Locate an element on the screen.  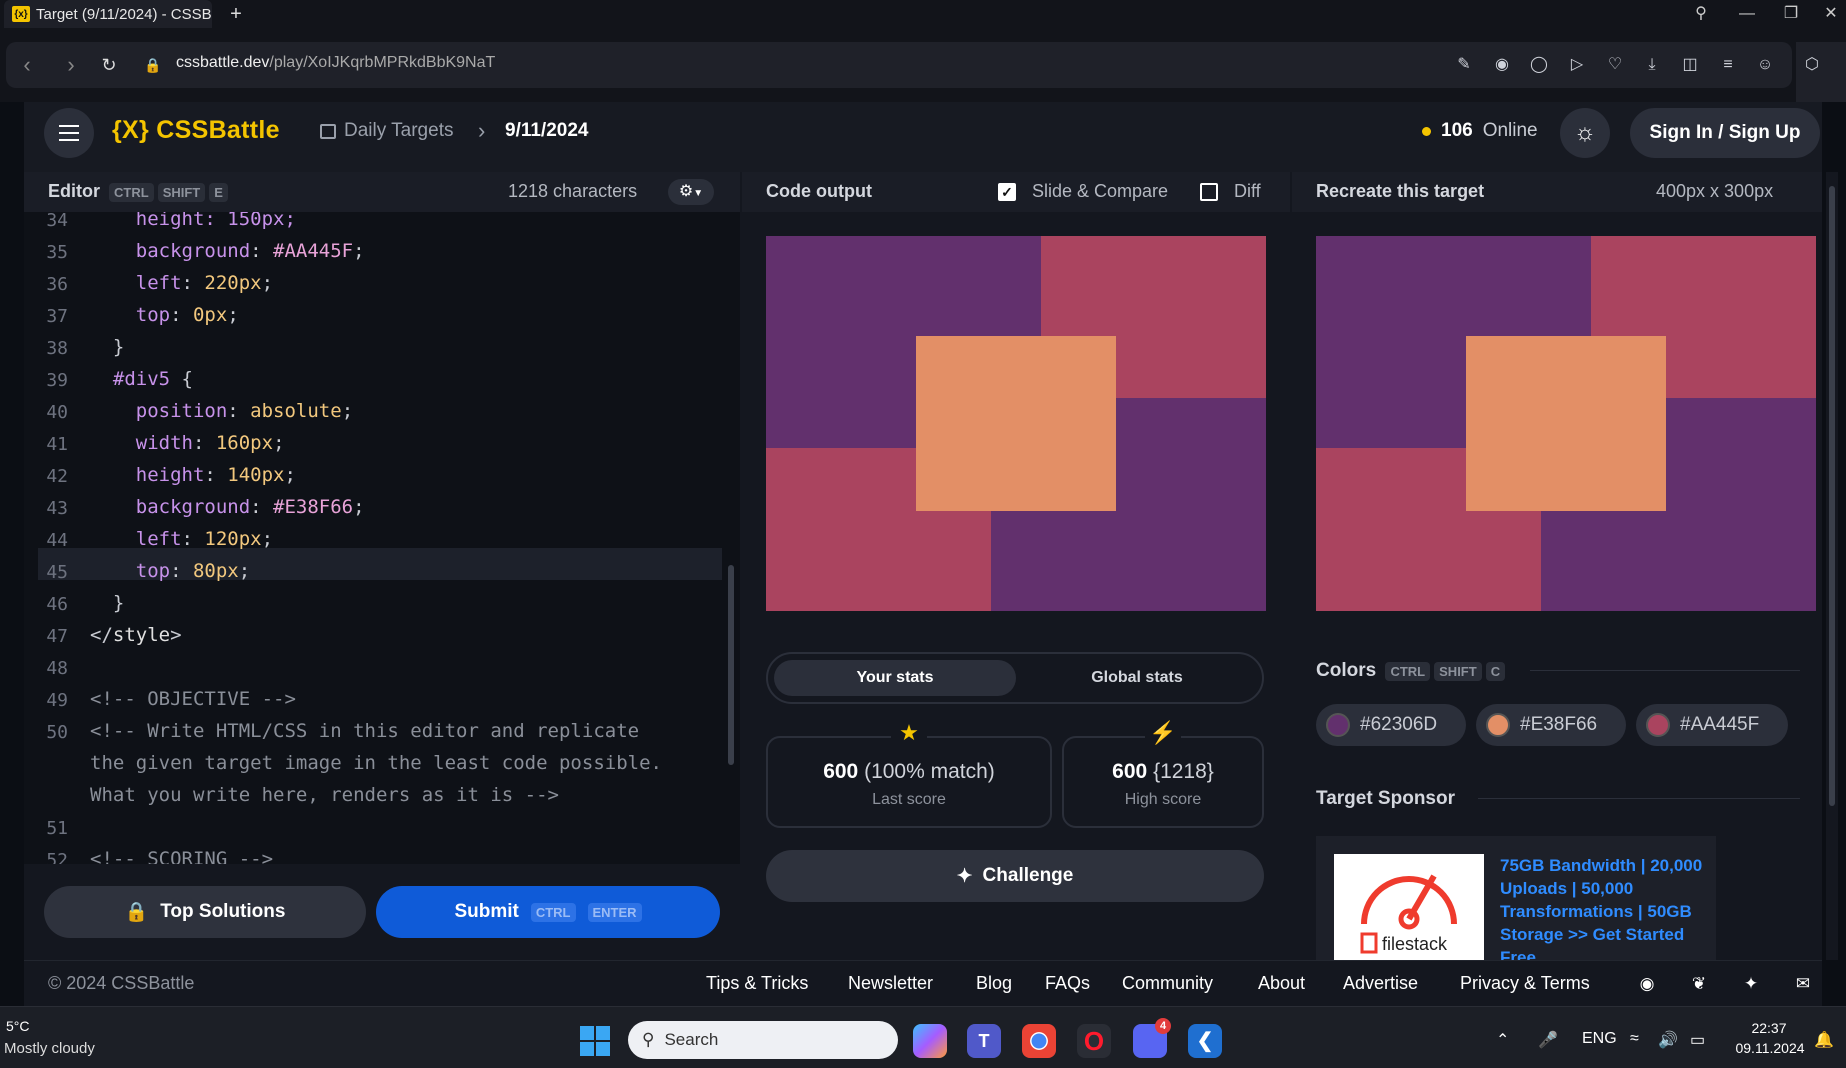
minimize-icon: — is located at coordinates (1747, 14).